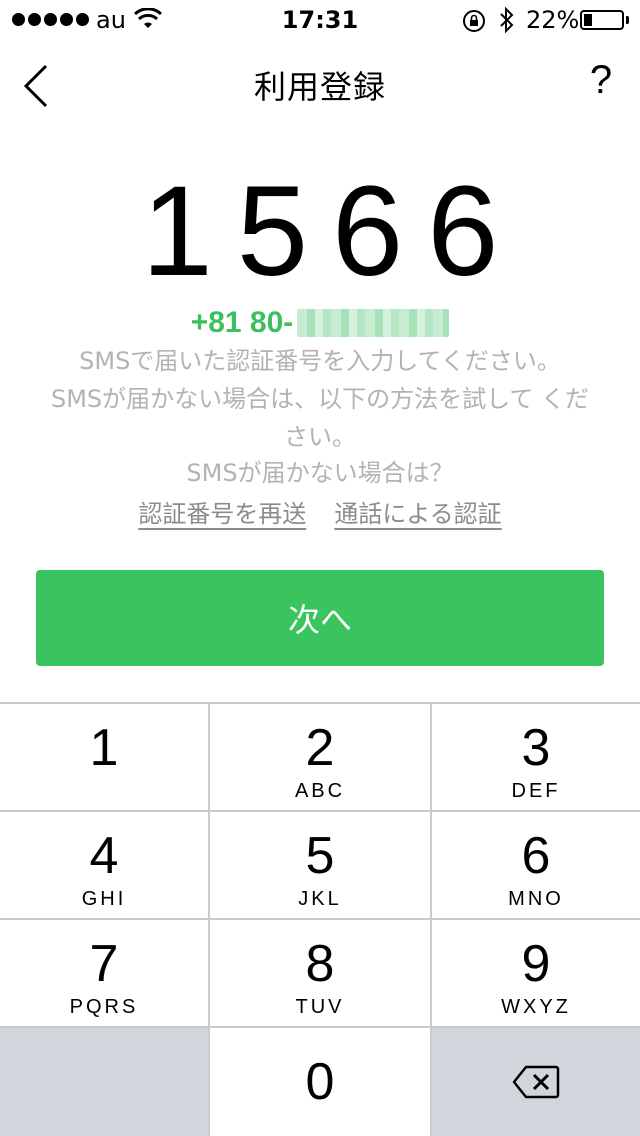  I want to click on key-letters: ABC, so click(320, 791).